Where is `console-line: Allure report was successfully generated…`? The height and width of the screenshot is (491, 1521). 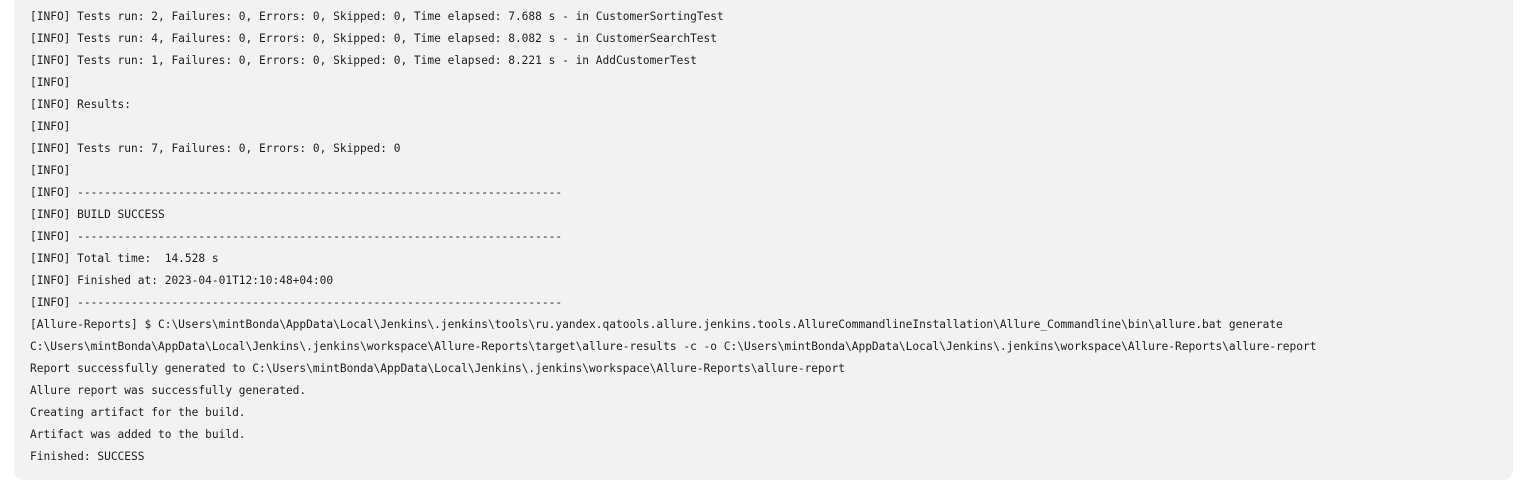 console-line: Allure report was successfully generated… is located at coordinates (168, 390).